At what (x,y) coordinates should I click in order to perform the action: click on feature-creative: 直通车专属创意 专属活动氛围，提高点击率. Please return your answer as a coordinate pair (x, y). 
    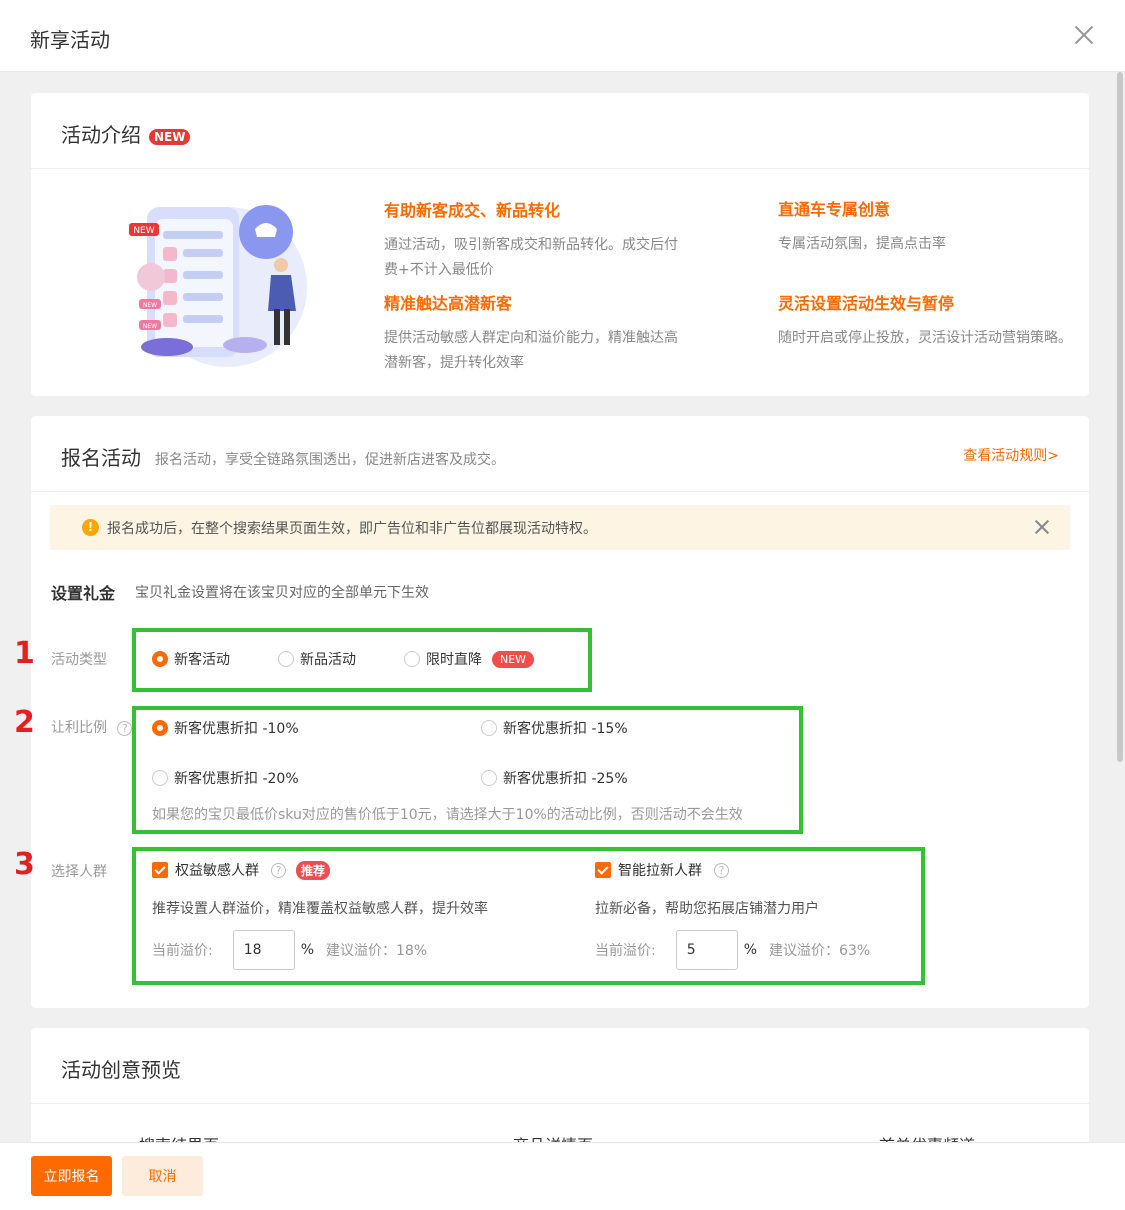
    Looking at the image, I should click on (928, 226).